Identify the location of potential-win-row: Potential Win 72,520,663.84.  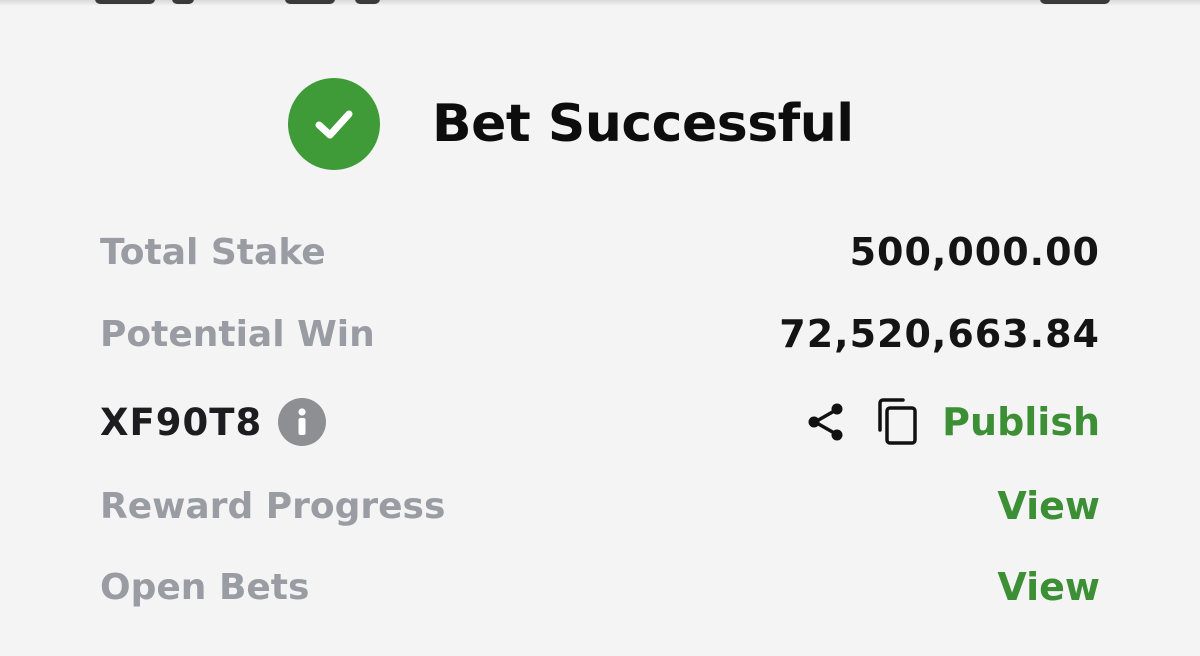
(600, 334).